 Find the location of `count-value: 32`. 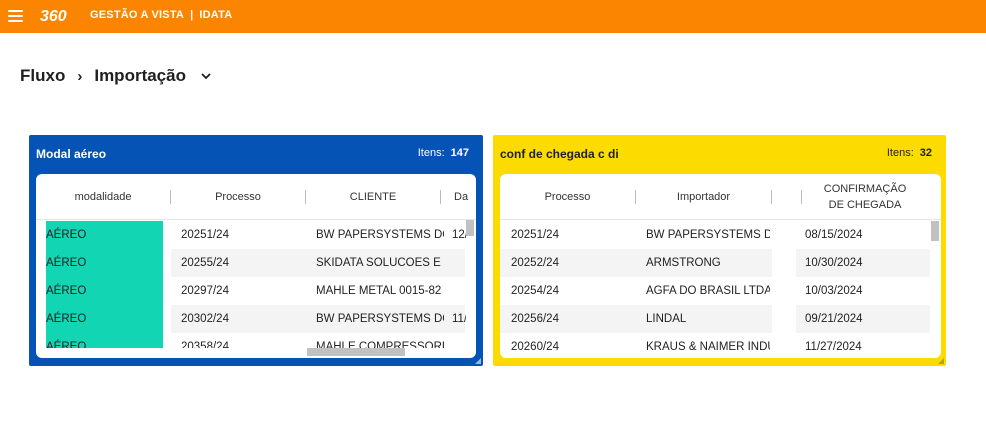

count-value: 32 is located at coordinates (925, 153).